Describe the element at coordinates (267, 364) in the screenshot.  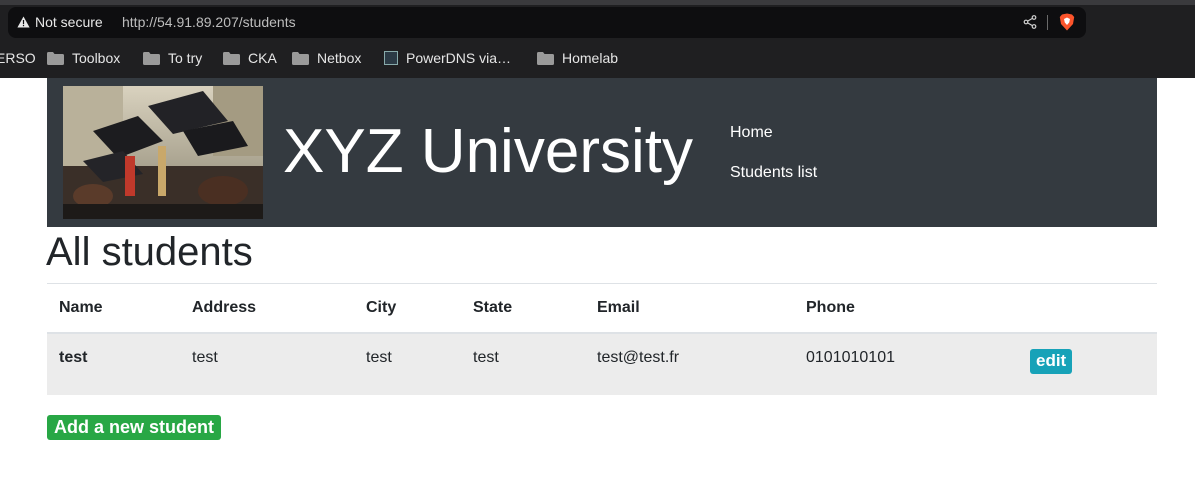
I see `cell-address: test` at that location.